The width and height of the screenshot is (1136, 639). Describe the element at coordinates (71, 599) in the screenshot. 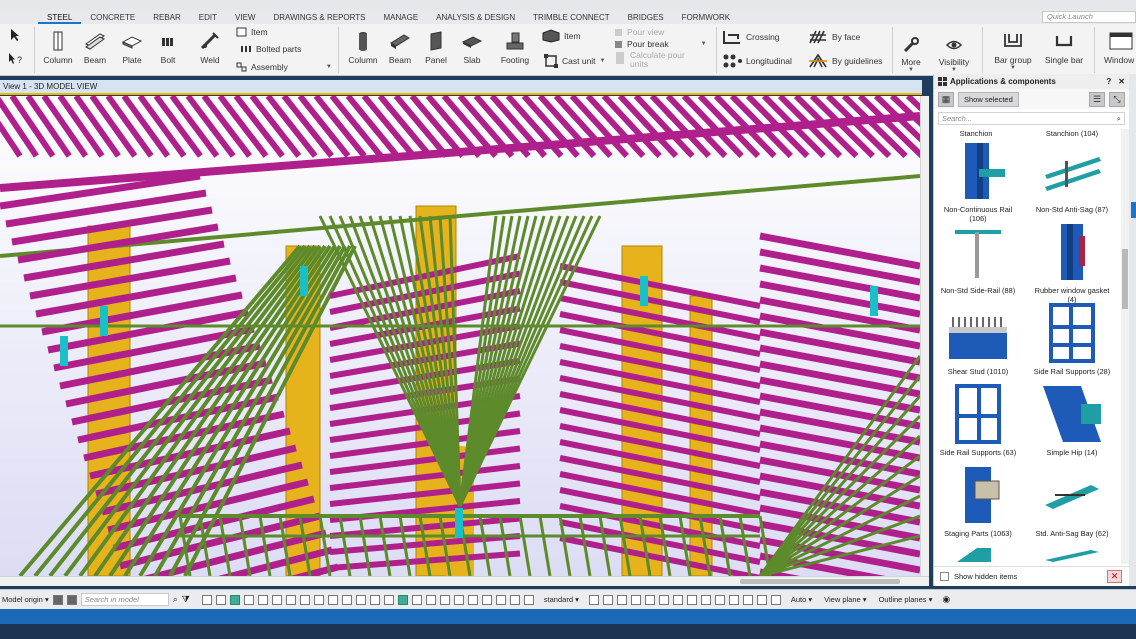

I see `origin-remove-icon` at that location.